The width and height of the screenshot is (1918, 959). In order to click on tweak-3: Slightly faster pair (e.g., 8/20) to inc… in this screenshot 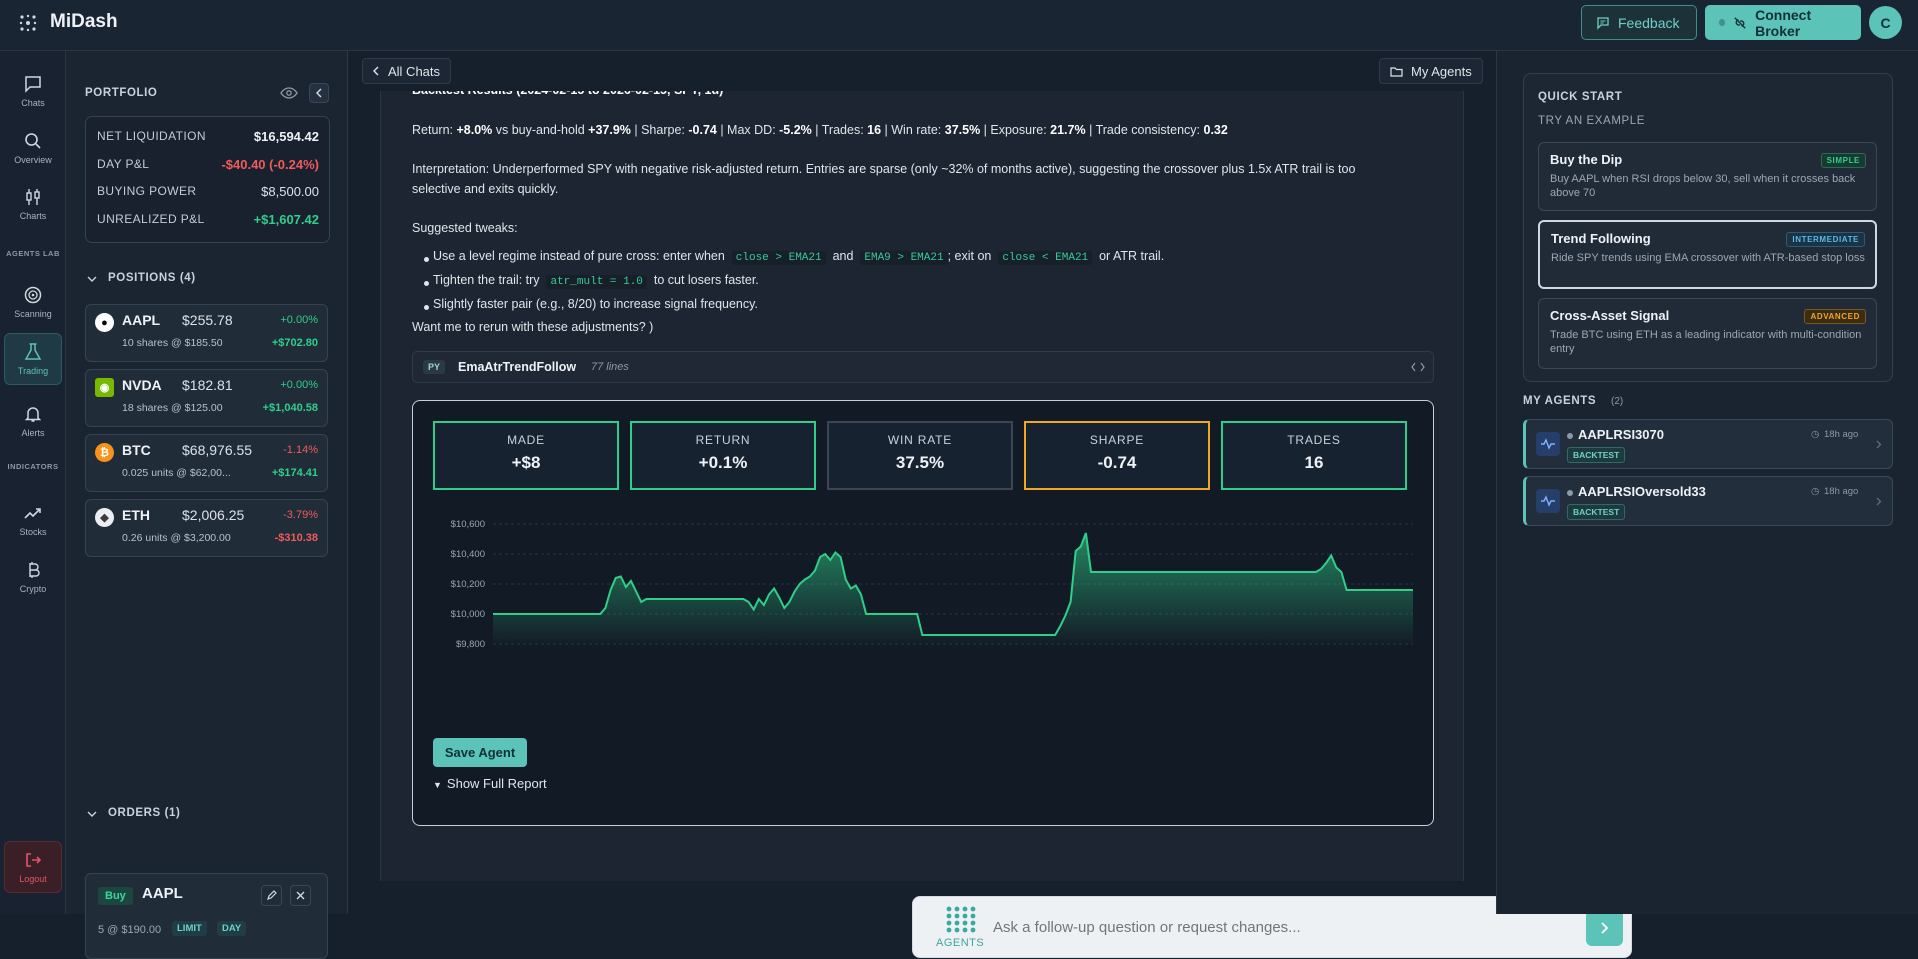, I will do `click(595, 304)`.